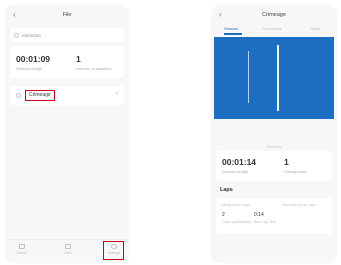 This screenshot has width=341, height=265. What do you see at coordinates (274, 147) in the screenshot?
I see `overview-hint: Overview` at bounding box center [274, 147].